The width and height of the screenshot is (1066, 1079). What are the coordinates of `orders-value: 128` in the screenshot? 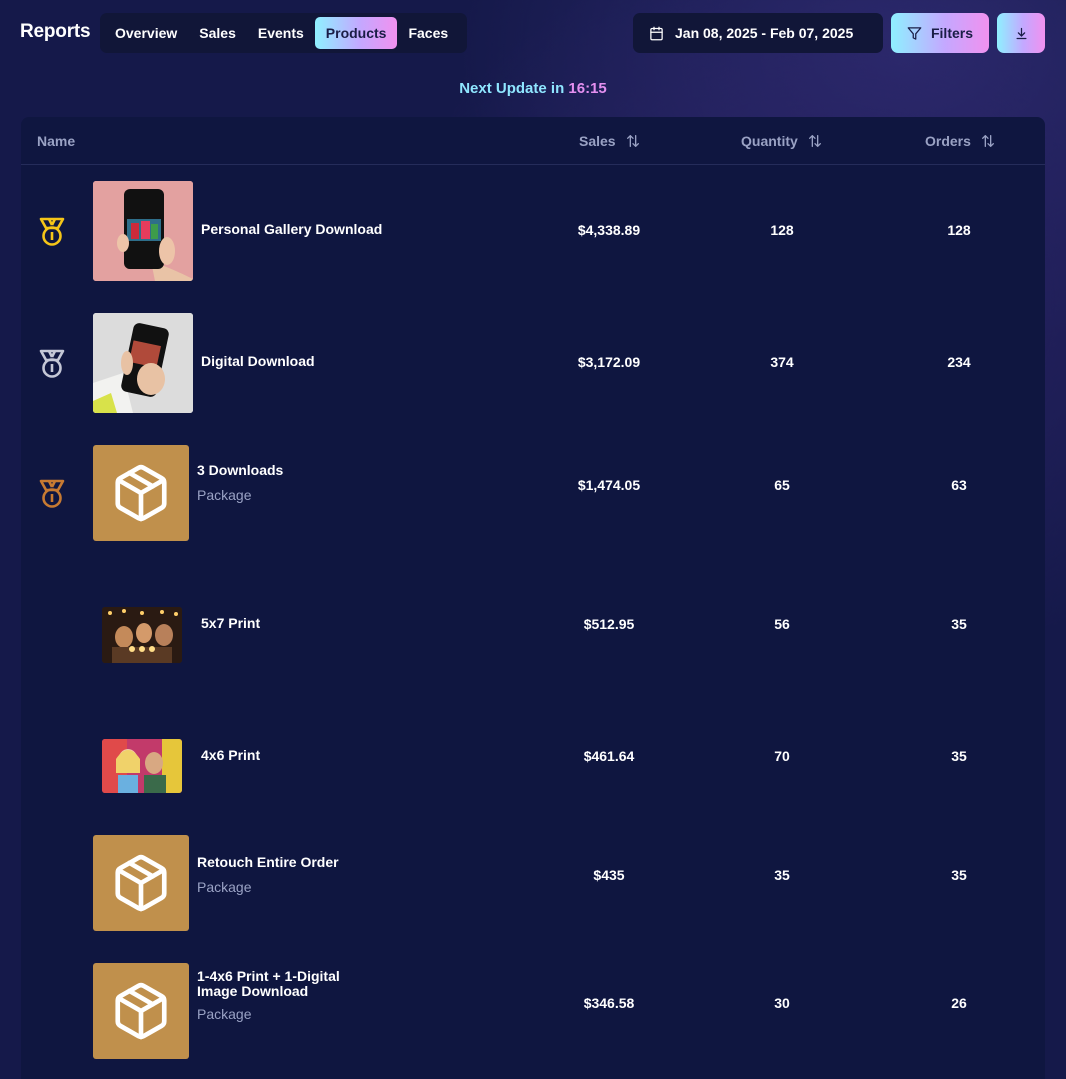 It's located at (959, 230).